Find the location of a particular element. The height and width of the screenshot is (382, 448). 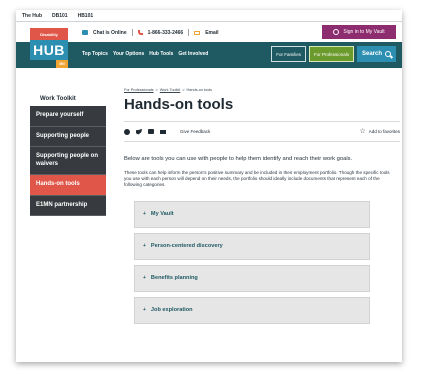

sidebar-item-hands-on-tools: Hands-on tools is located at coordinates (68, 185).